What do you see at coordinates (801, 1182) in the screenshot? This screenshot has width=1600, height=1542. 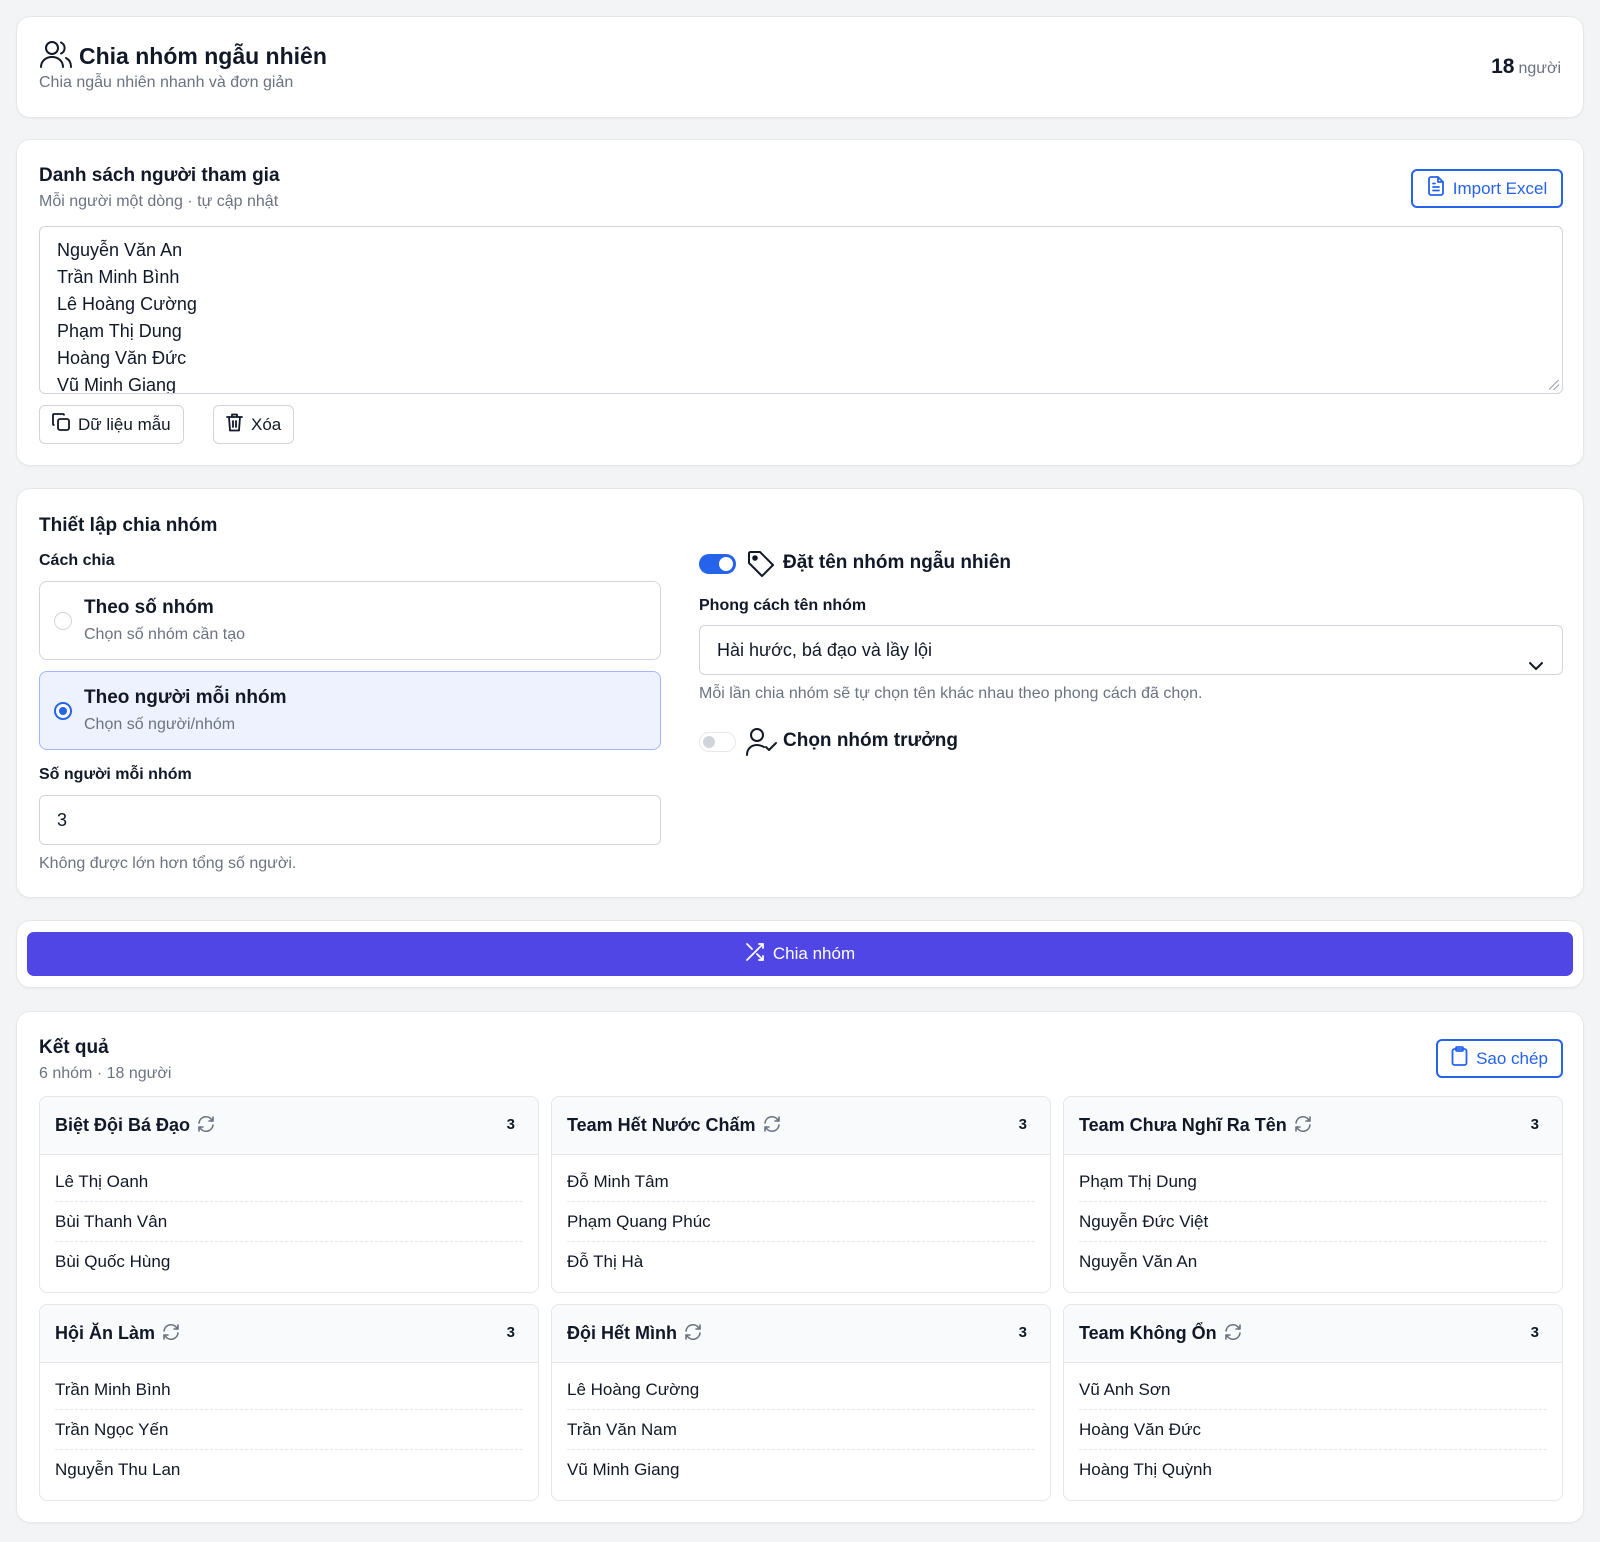 I see `member-item: Đỗ Minh Tâm` at bounding box center [801, 1182].